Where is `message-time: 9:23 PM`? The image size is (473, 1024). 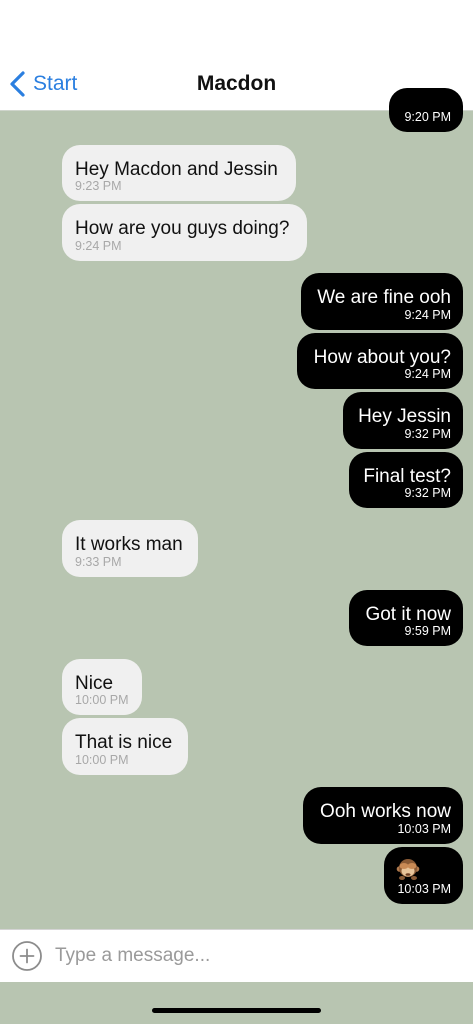 message-time: 9:23 PM is located at coordinates (98, 186).